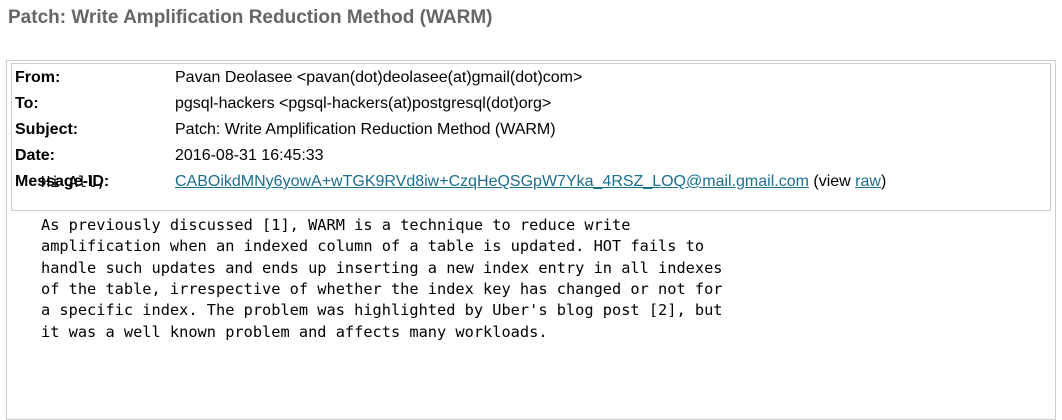 The image size is (1062, 420). Describe the element at coordinates (35, 155) in the screenshot. I see `date-label: Date:` at that location.